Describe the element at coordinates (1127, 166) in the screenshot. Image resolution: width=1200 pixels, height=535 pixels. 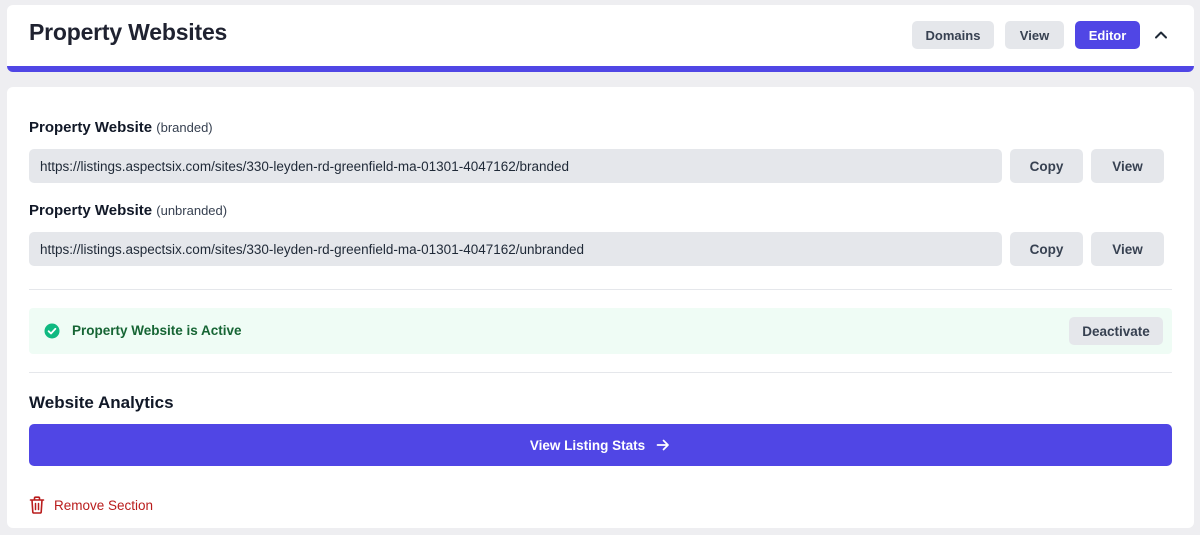
I see `view-branded-button: View` at that location.